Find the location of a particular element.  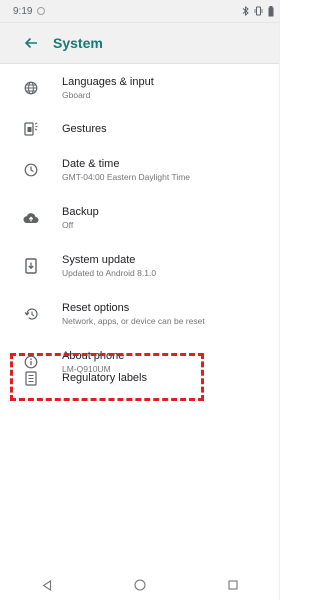

restore-icon is located at coordinates (31, 314).